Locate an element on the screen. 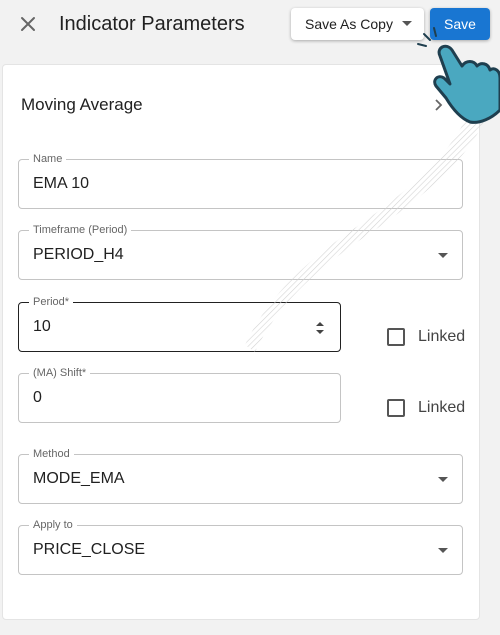 This screenshot has height=635, width=500. timeframe-value: PERIOD_H4 is located at coordinates (78, 254).